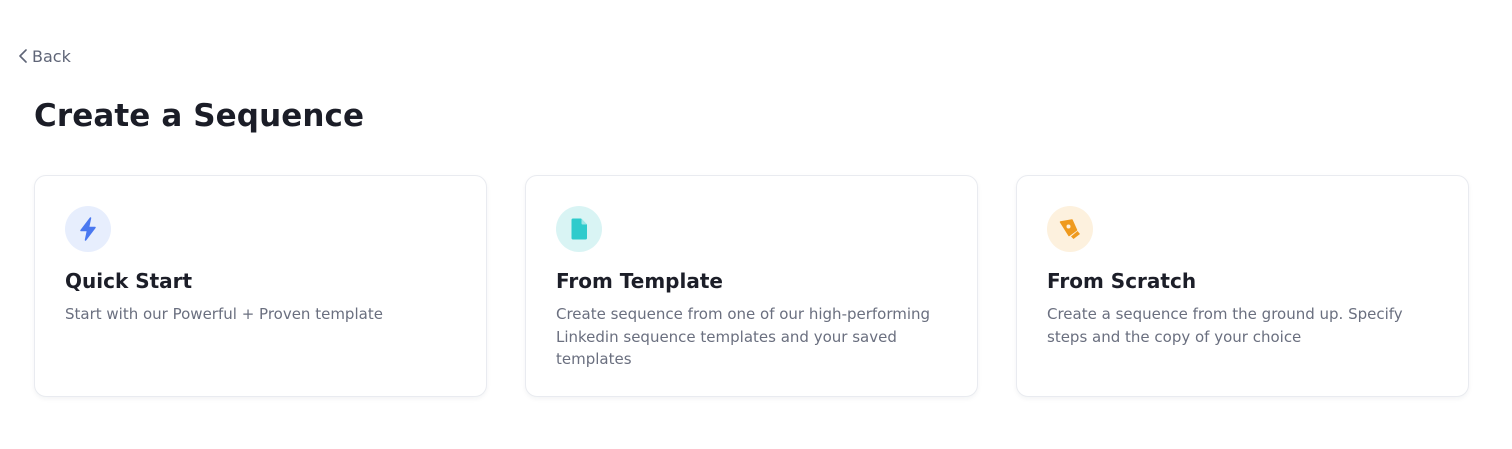  I want to click on pen-tool-icon, so click(1069, 229).